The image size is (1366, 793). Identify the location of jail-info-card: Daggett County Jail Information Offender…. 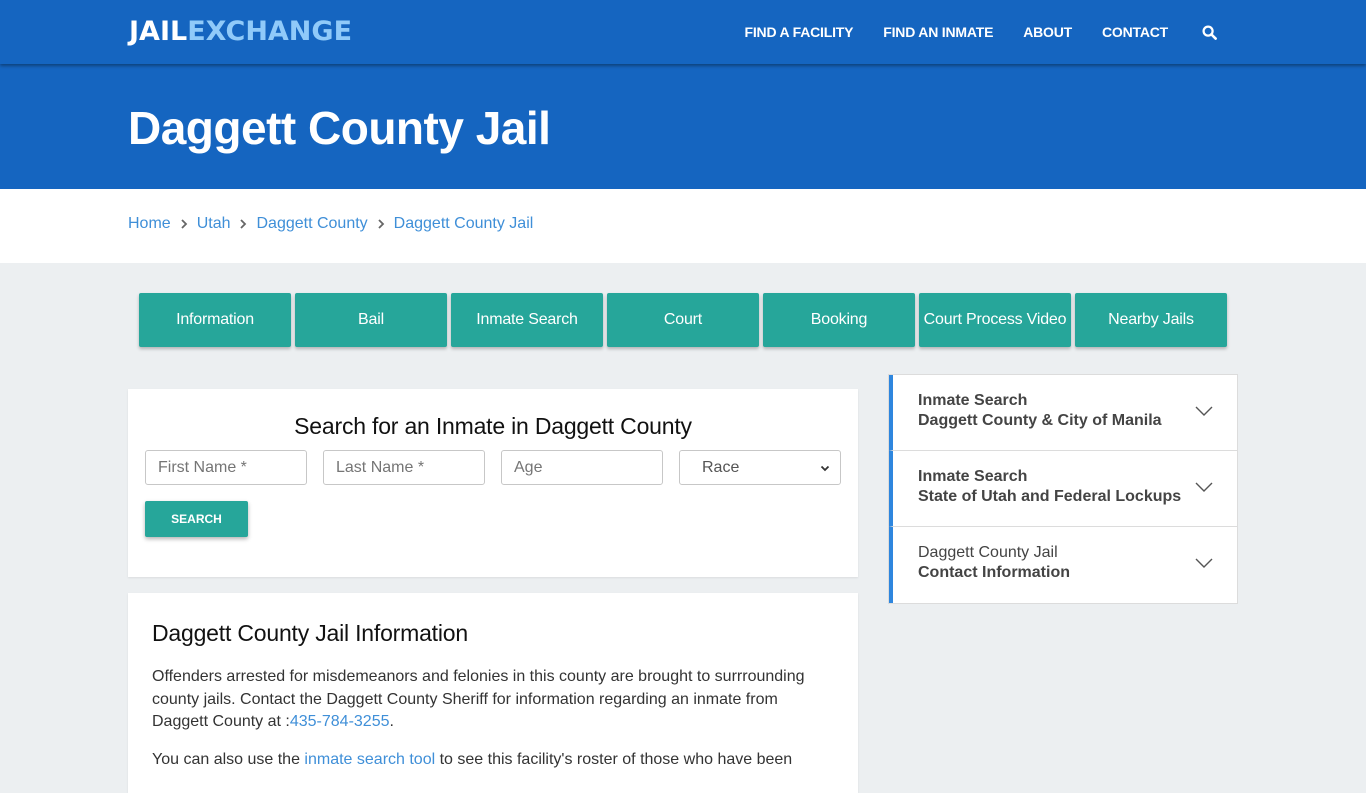
(493, 693).